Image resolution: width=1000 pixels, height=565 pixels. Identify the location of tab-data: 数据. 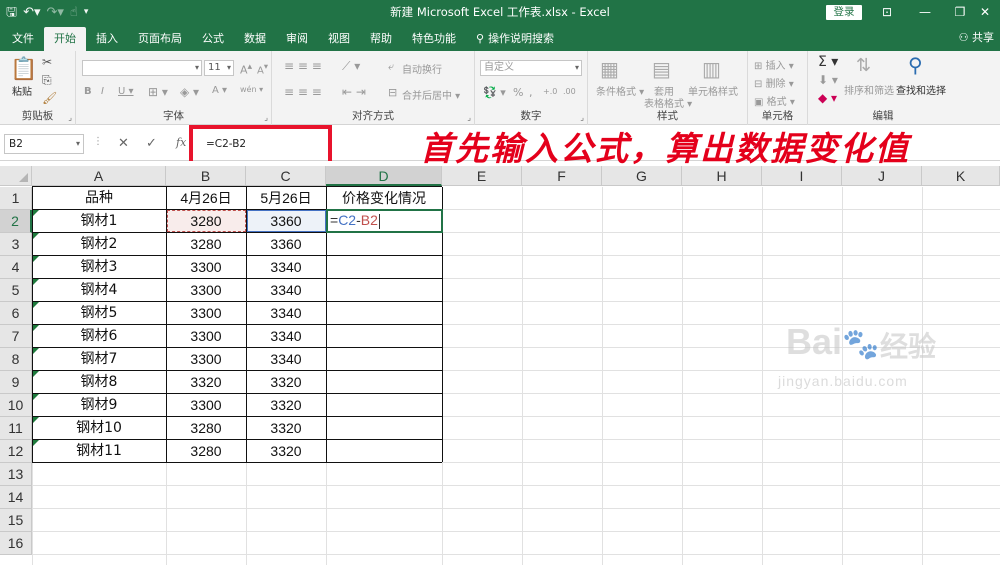
(255, 39).